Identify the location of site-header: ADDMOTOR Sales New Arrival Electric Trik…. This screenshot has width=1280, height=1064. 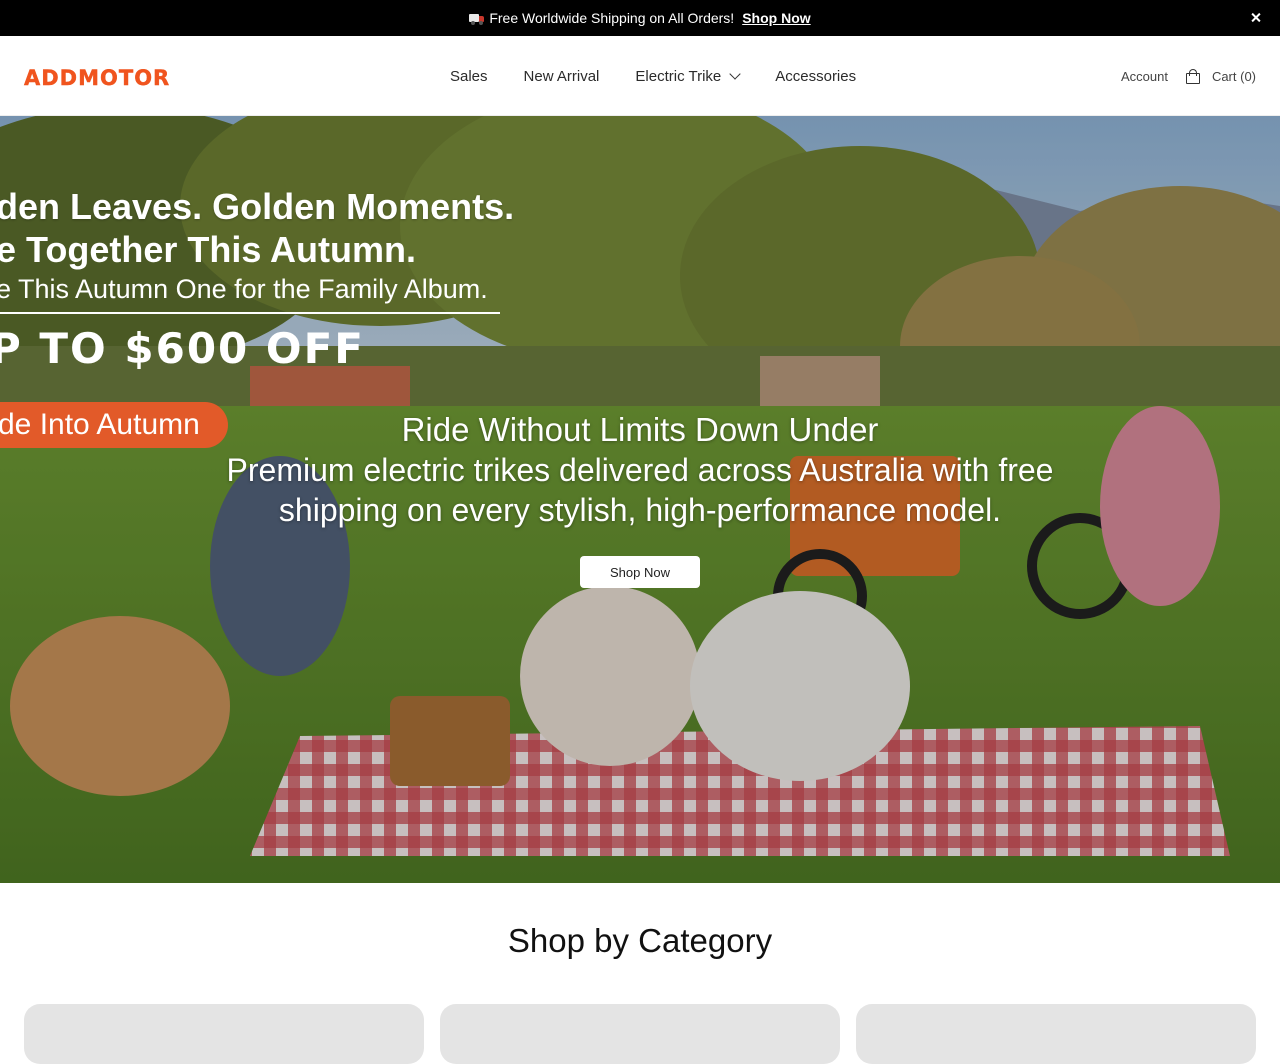
(640, 76).